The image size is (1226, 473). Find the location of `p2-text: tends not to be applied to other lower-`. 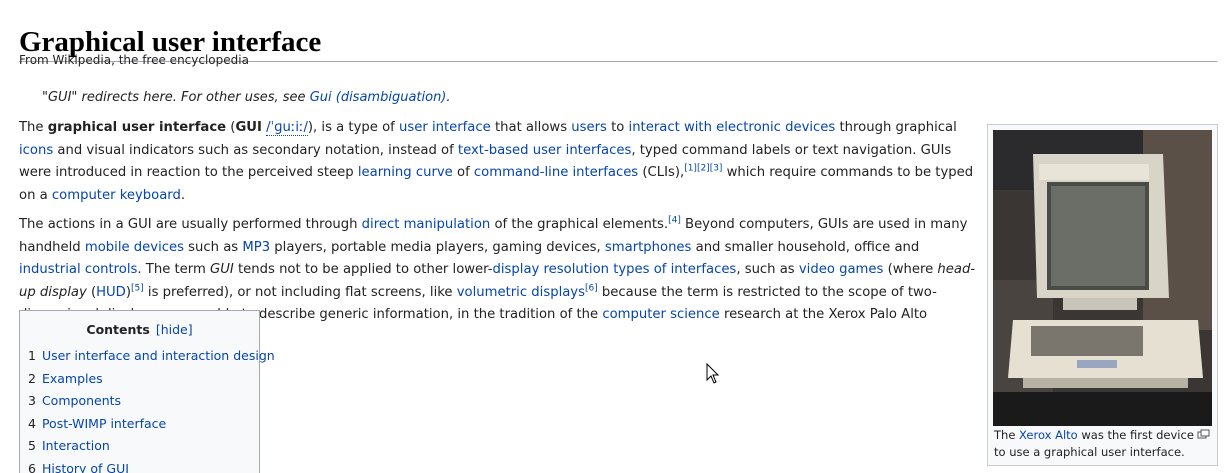

p2-text: tends not to be applied to other lower- is located at coordinates (363, 269).